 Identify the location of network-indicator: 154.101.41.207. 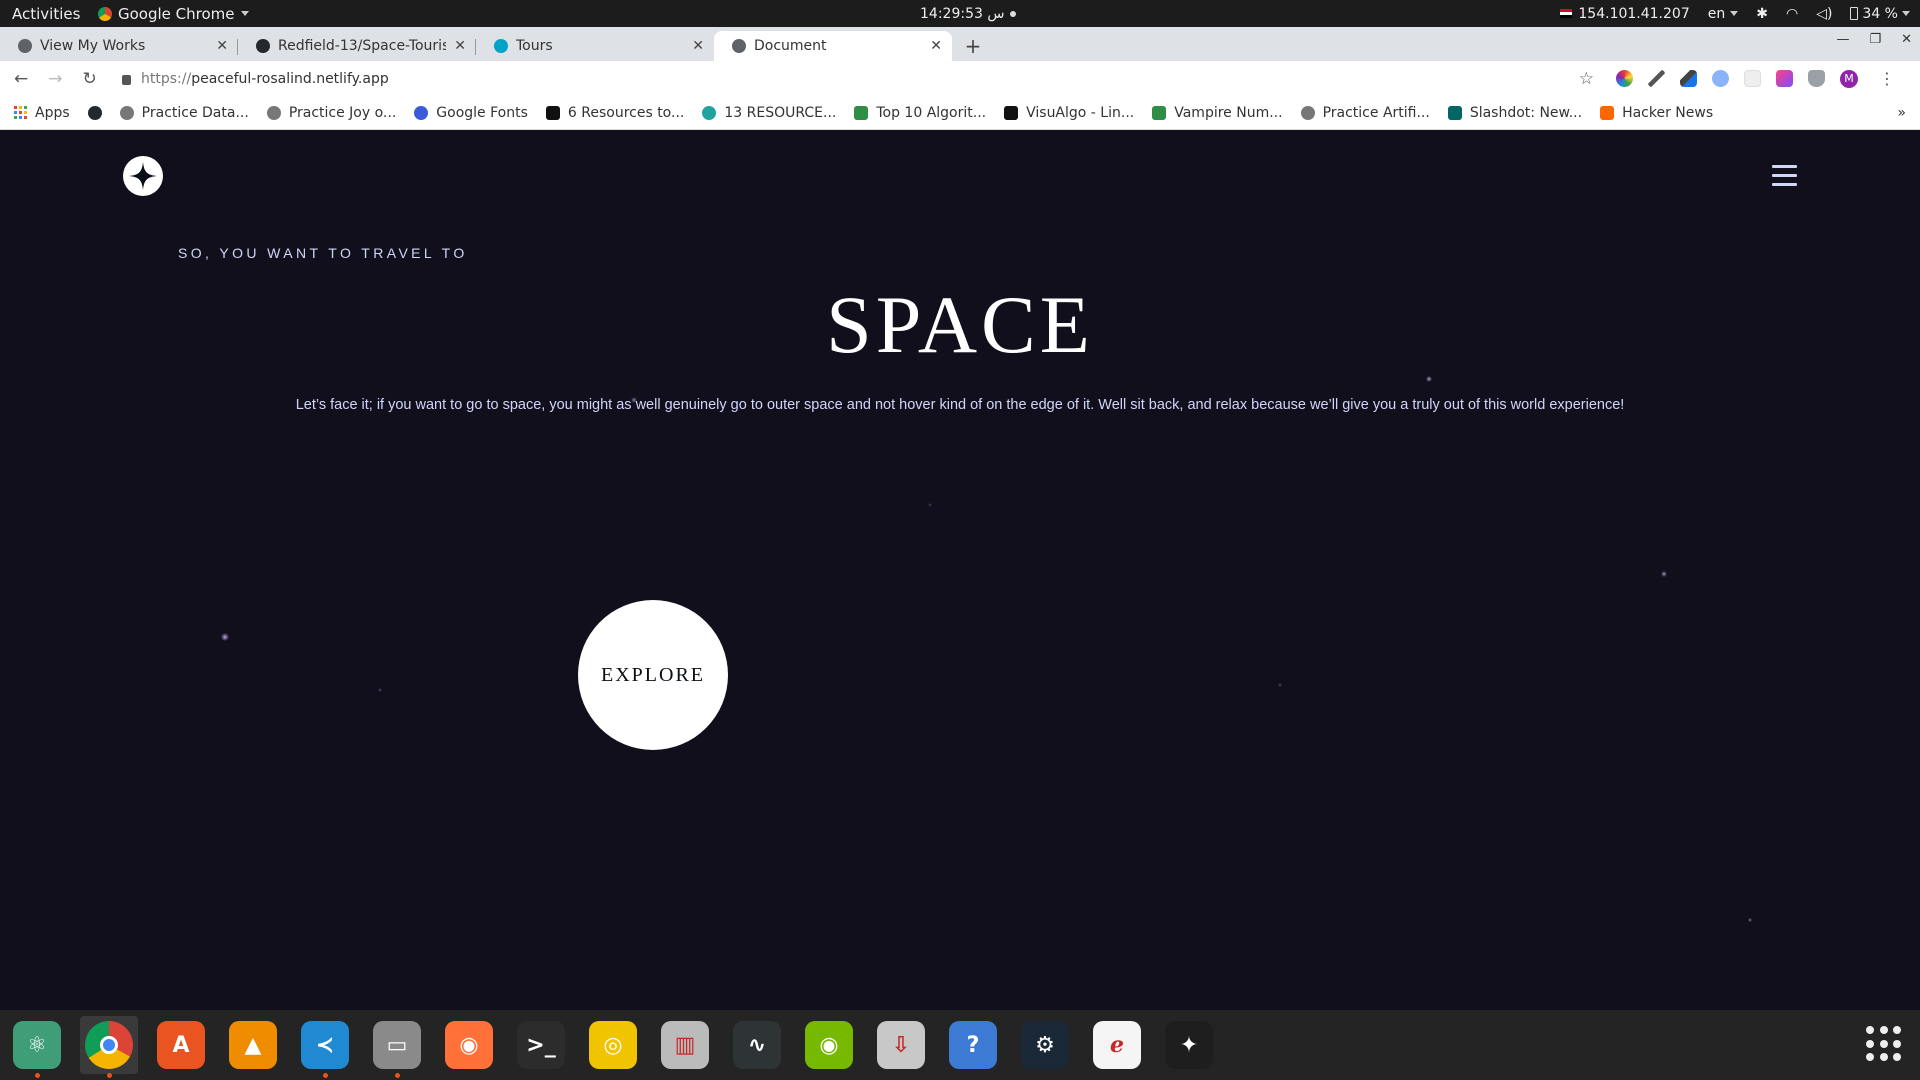
(1625, 14).